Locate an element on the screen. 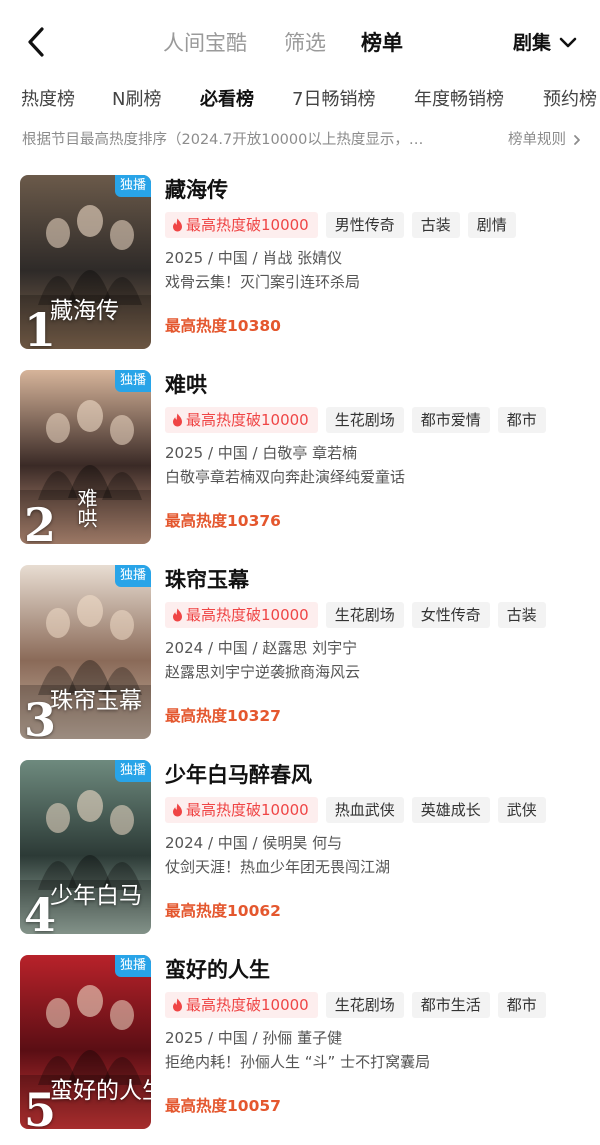  rank-number: 5 is located at coordinates (40, 1106).